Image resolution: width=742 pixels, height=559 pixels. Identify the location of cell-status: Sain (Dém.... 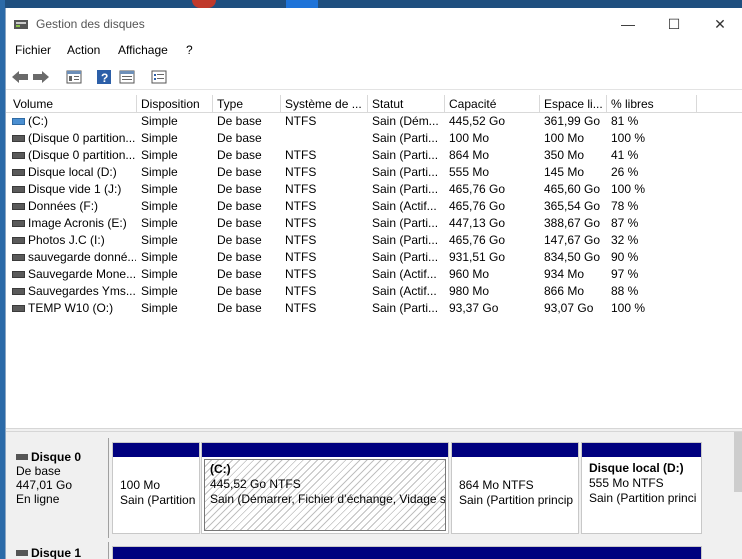
(405, 121).